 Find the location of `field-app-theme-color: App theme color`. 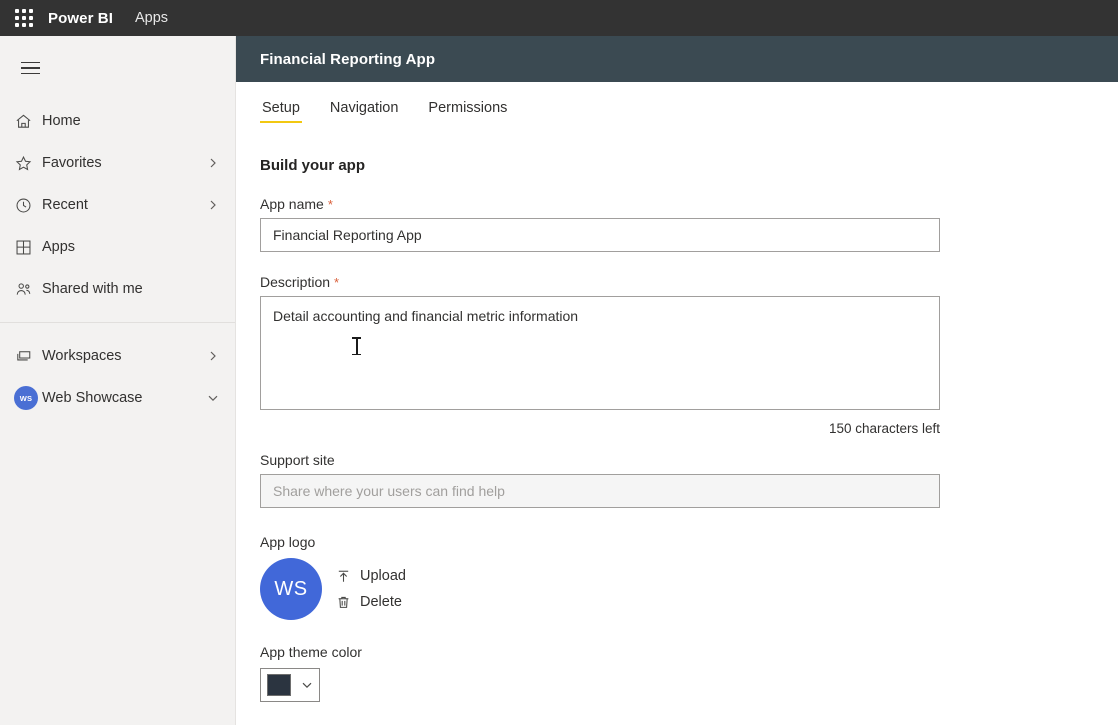

field-app-theme-color: App theme color is located at coordinates (600, 673).